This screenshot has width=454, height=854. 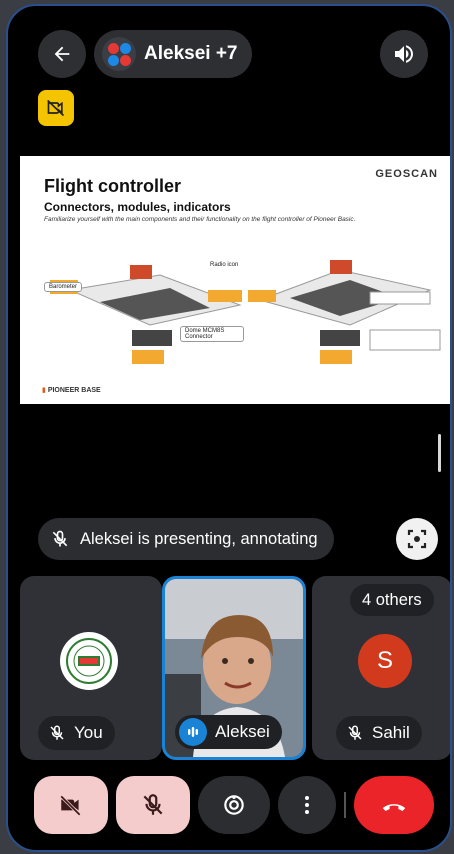 I want to click on effects-icon, so click(x=234, y=805).